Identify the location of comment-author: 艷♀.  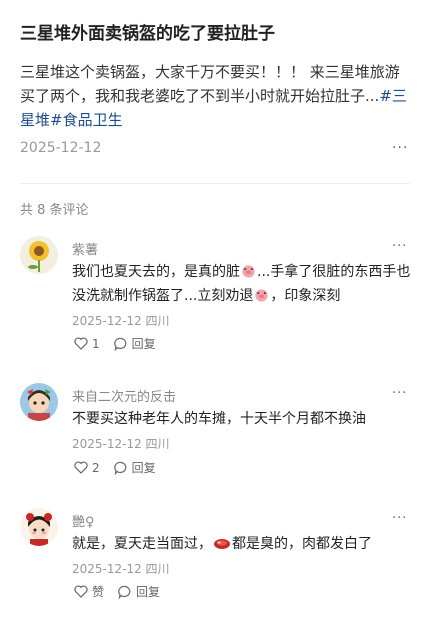
(83, 520).